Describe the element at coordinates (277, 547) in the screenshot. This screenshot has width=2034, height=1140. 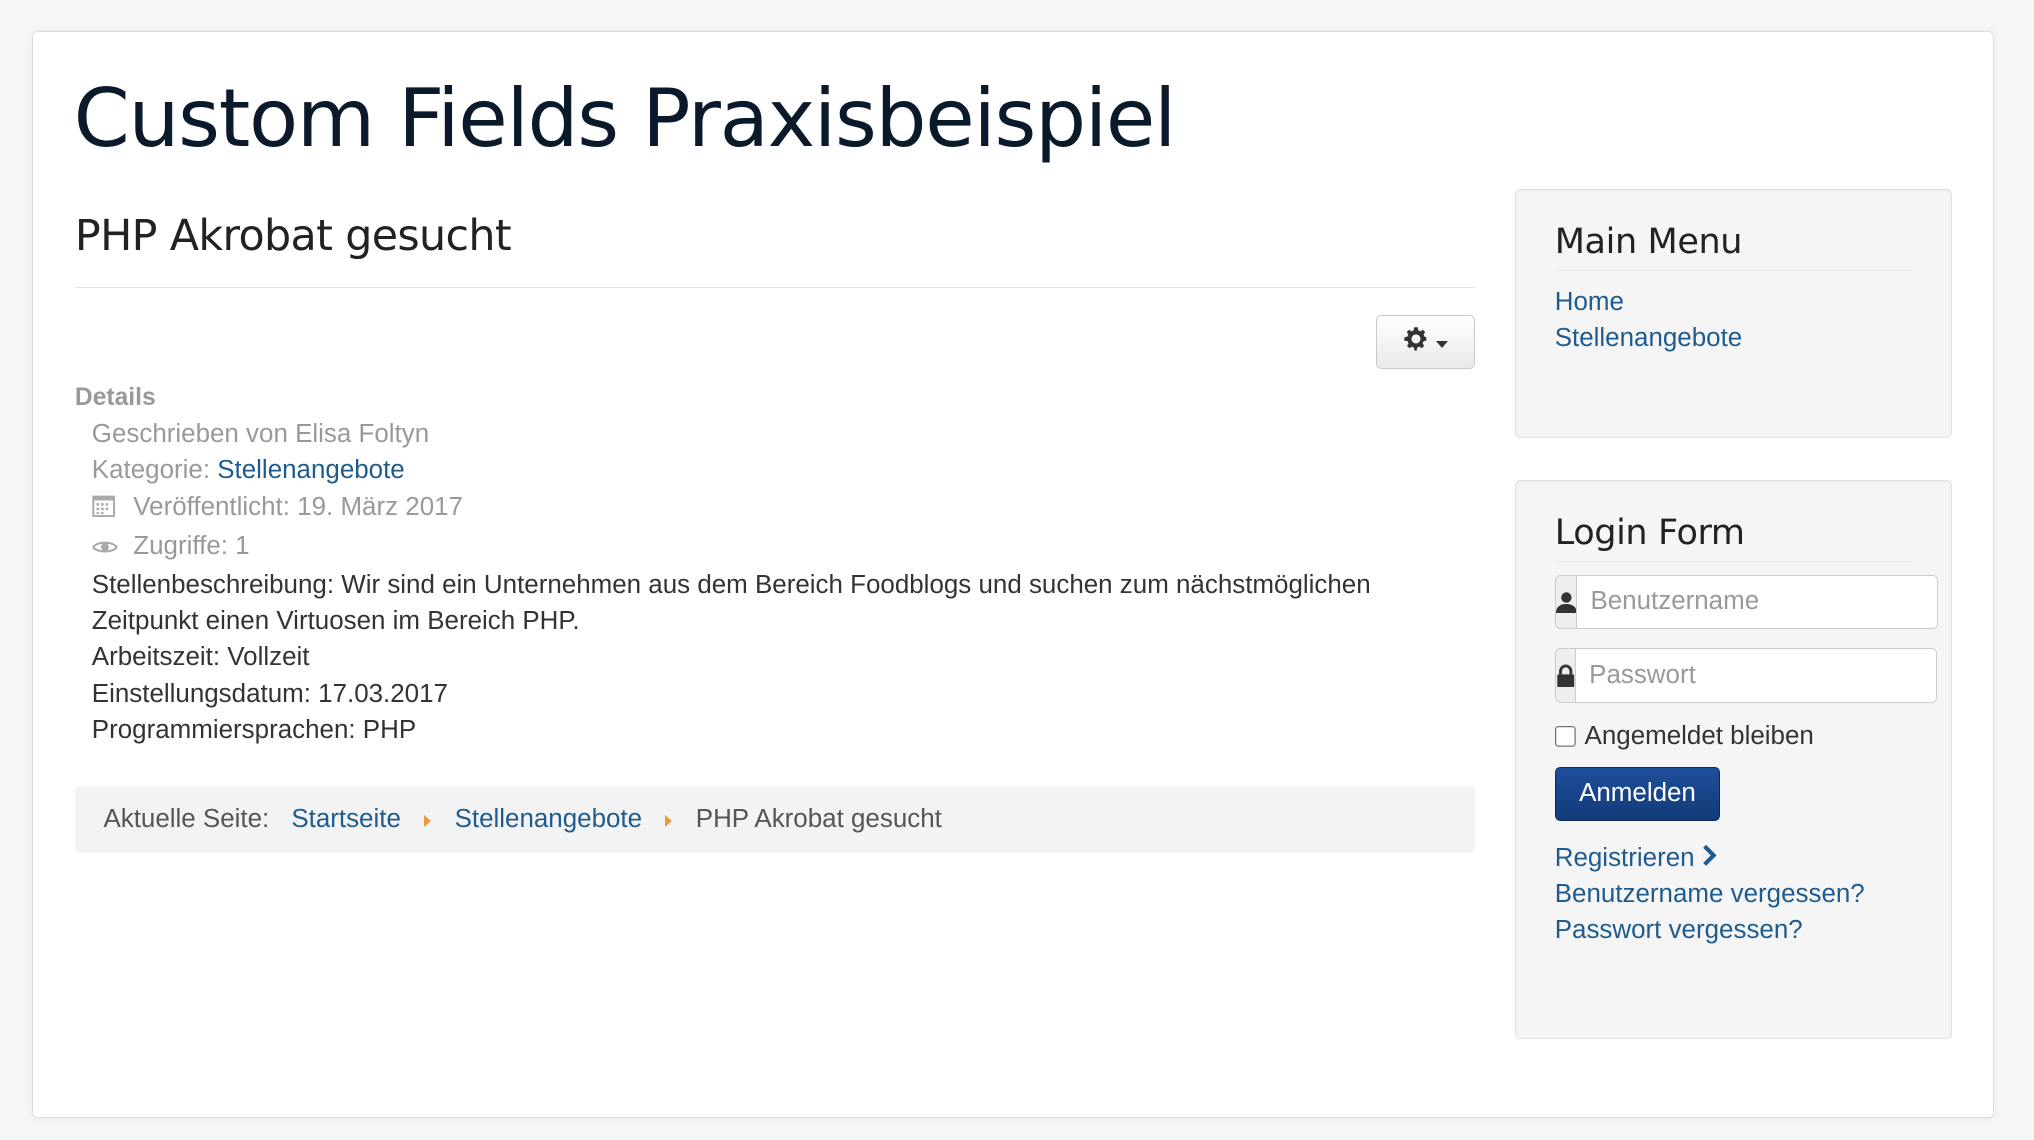
I see `hits-line: Zugriffe: 1` at that location.